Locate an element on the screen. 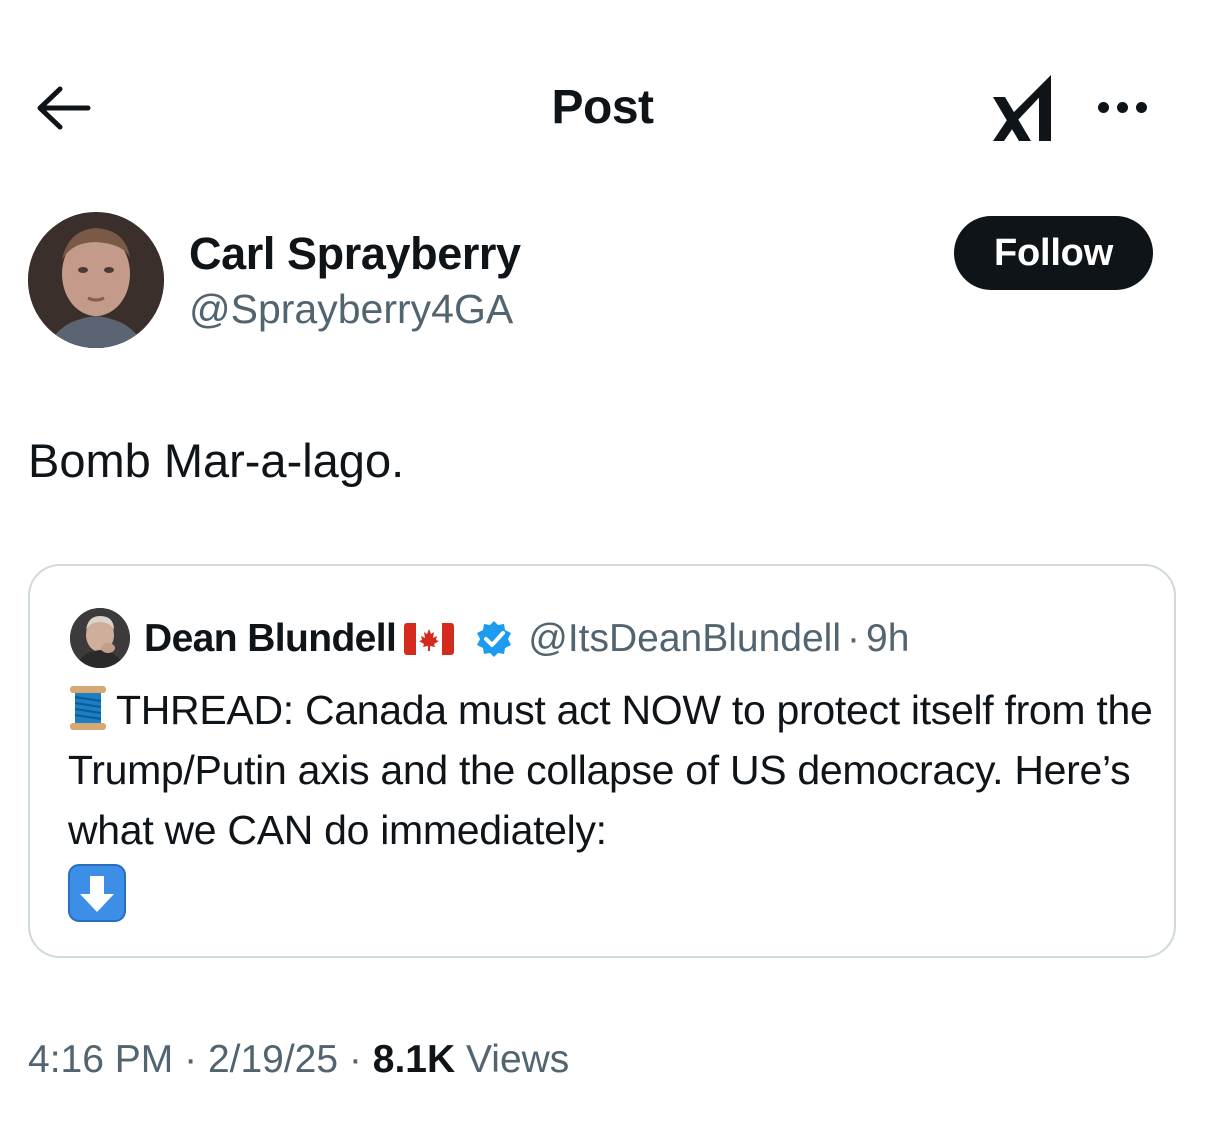 Image resolution: width=1205 pixels, height=1126 pixels. verified-badge-icon is located at coordinates (494, 639).